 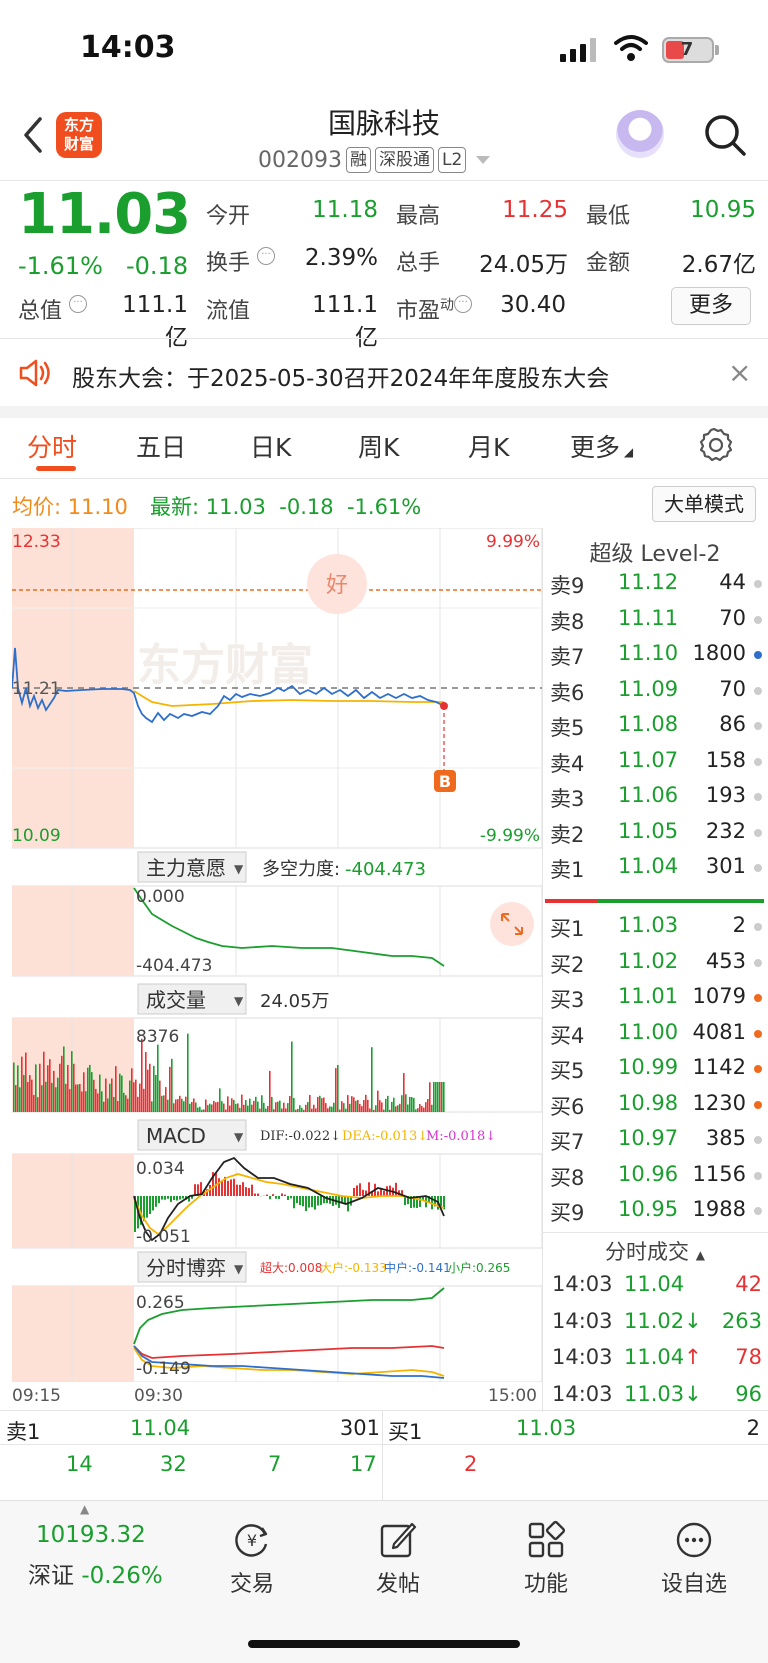 I want to click on panel1-bottom-label: -404.473, so click(x=174, y=966).